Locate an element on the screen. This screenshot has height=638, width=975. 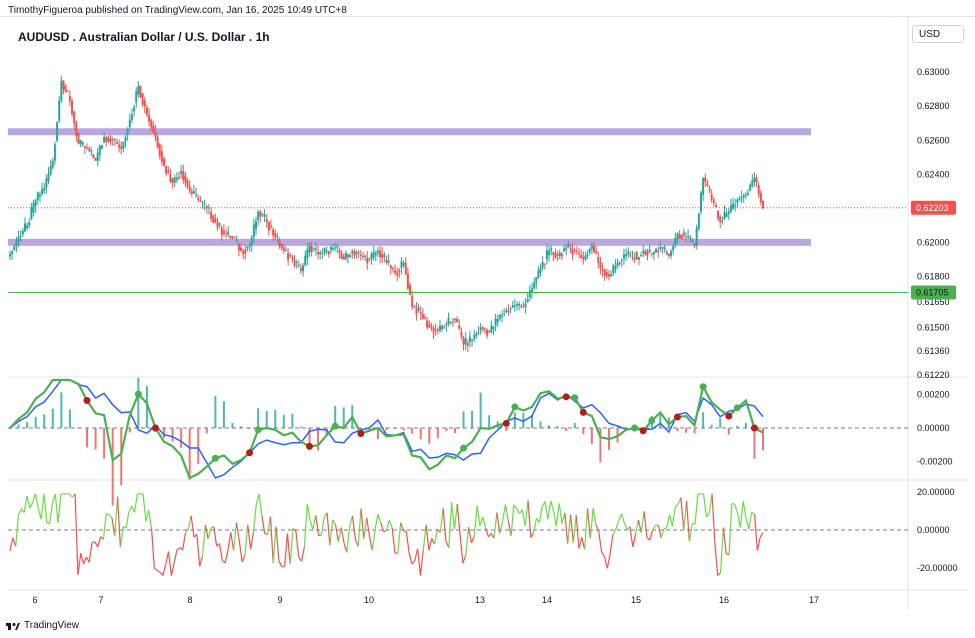
time-axis: 6 7 8 9 10 13 14 15 16 17 is located at coordinates (425, 600).